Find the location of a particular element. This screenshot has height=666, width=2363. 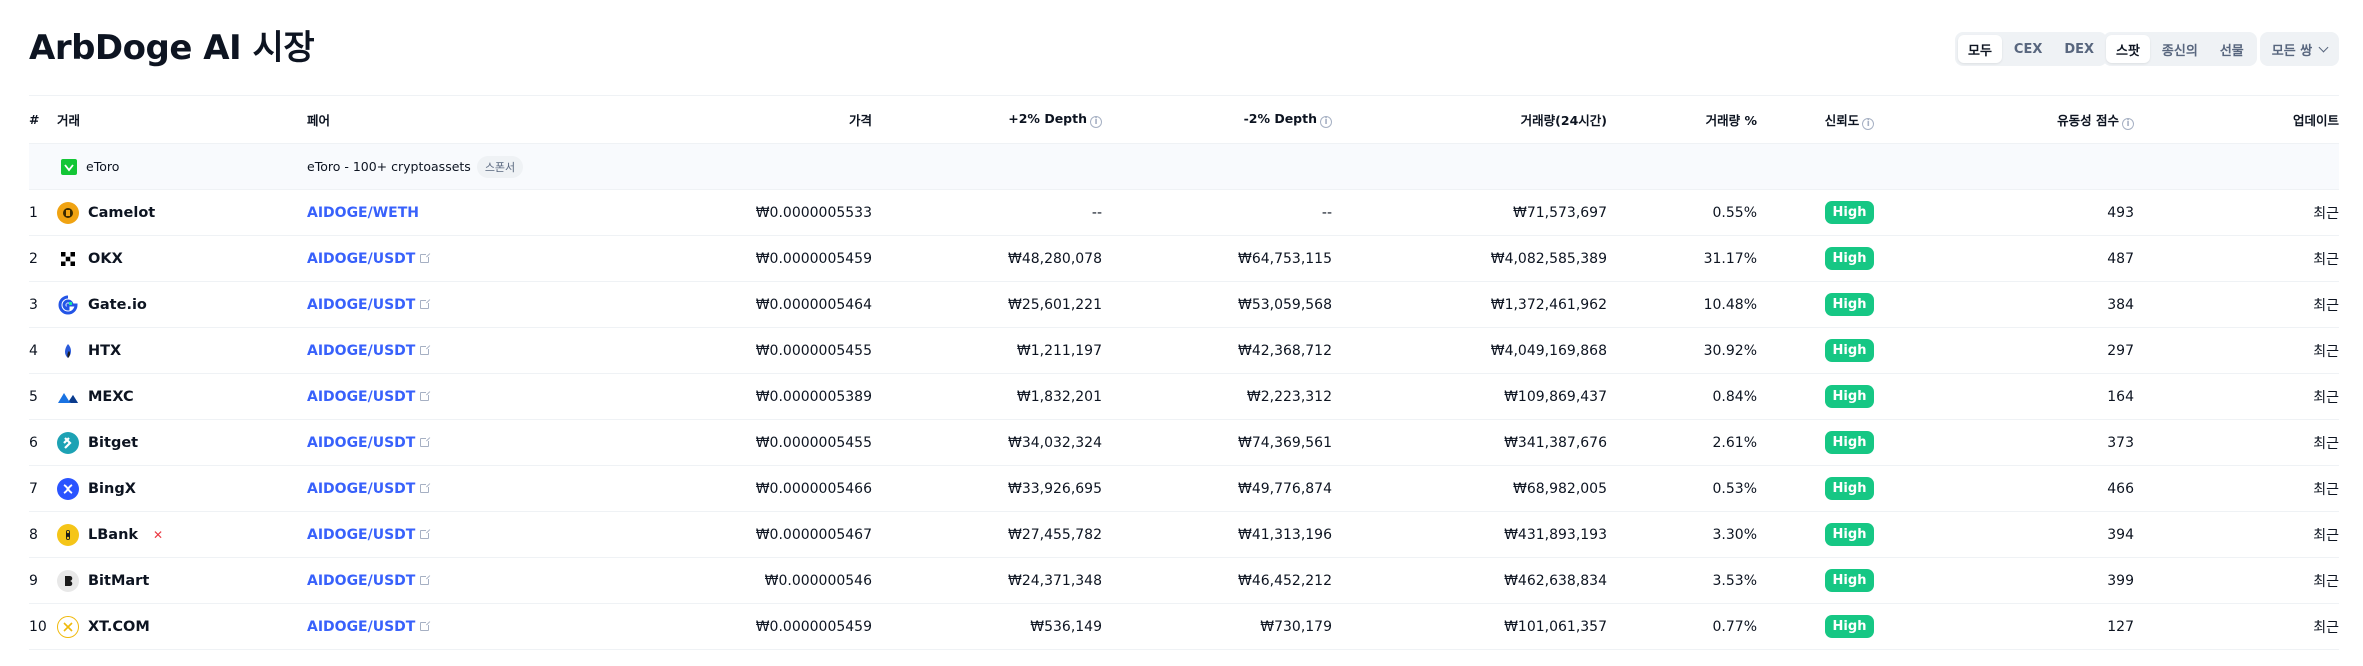

exchange-cell: Bitget is located at coordinates (182, 442).